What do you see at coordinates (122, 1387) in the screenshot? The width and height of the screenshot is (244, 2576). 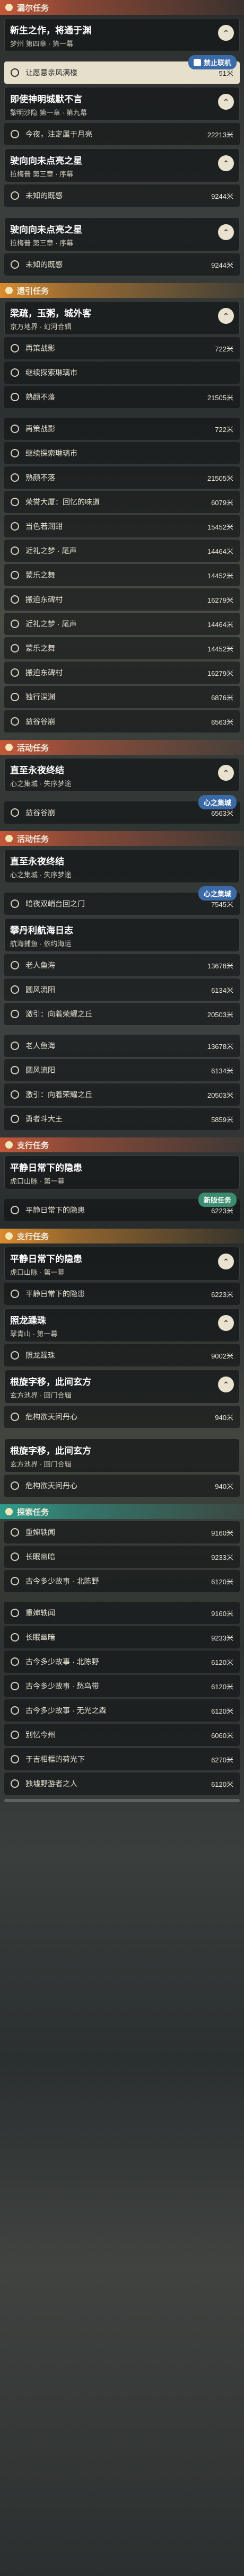 I see `quest-card: 根旋字移，此间玄方 玄方池界 · 回门合辑 ⌃` at bounding box center [122, 1387].